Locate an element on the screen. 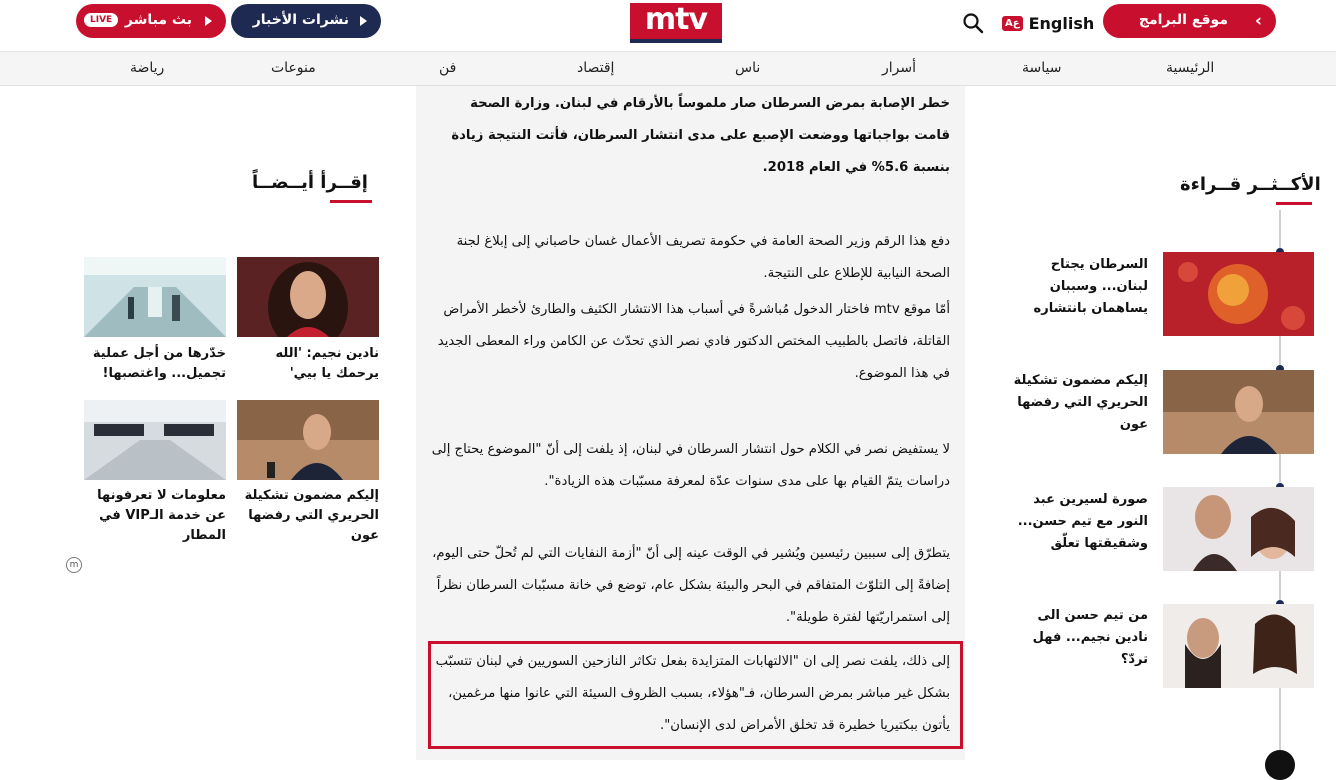 The width and height of the screenshot is (1336, 780). nav-item-misc: منوعات is located at coordinates (293, 68).